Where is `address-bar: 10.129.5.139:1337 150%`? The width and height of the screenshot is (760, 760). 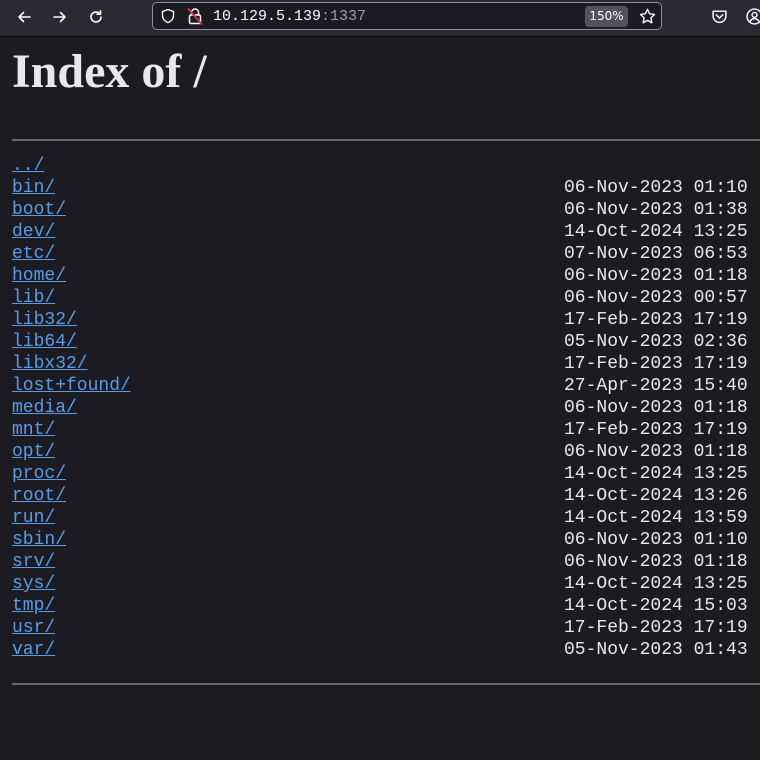
address-bar: 10.129.5.139:1337 150% is located at coordinates (407, 16).